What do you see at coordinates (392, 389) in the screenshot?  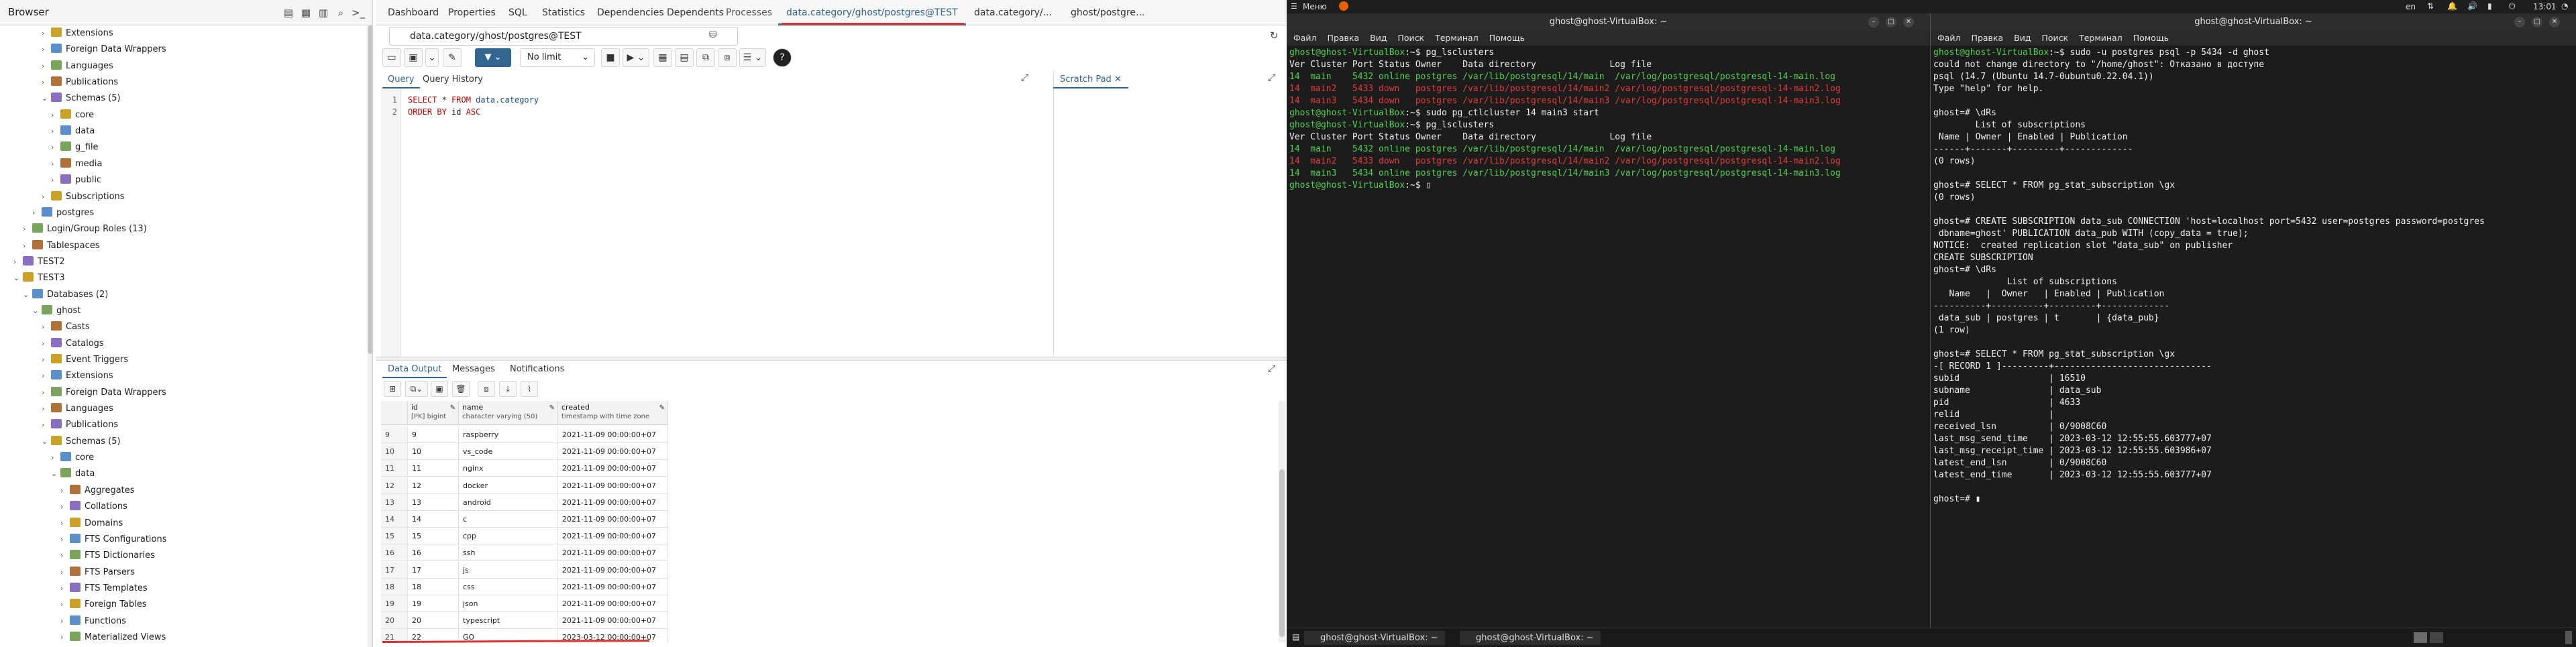 I see `add-row-button: ⊞` at bounding box center [392, 389].